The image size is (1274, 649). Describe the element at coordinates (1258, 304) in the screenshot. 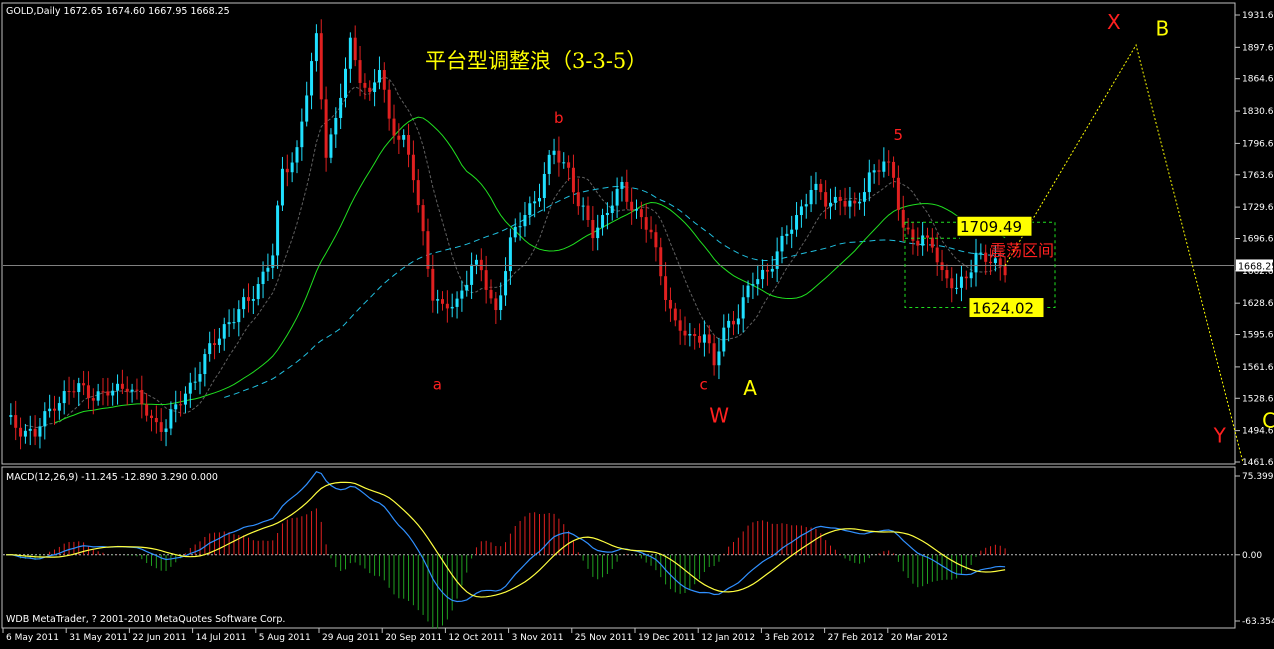

I see `y-tick-label: 1628.60` at that location.